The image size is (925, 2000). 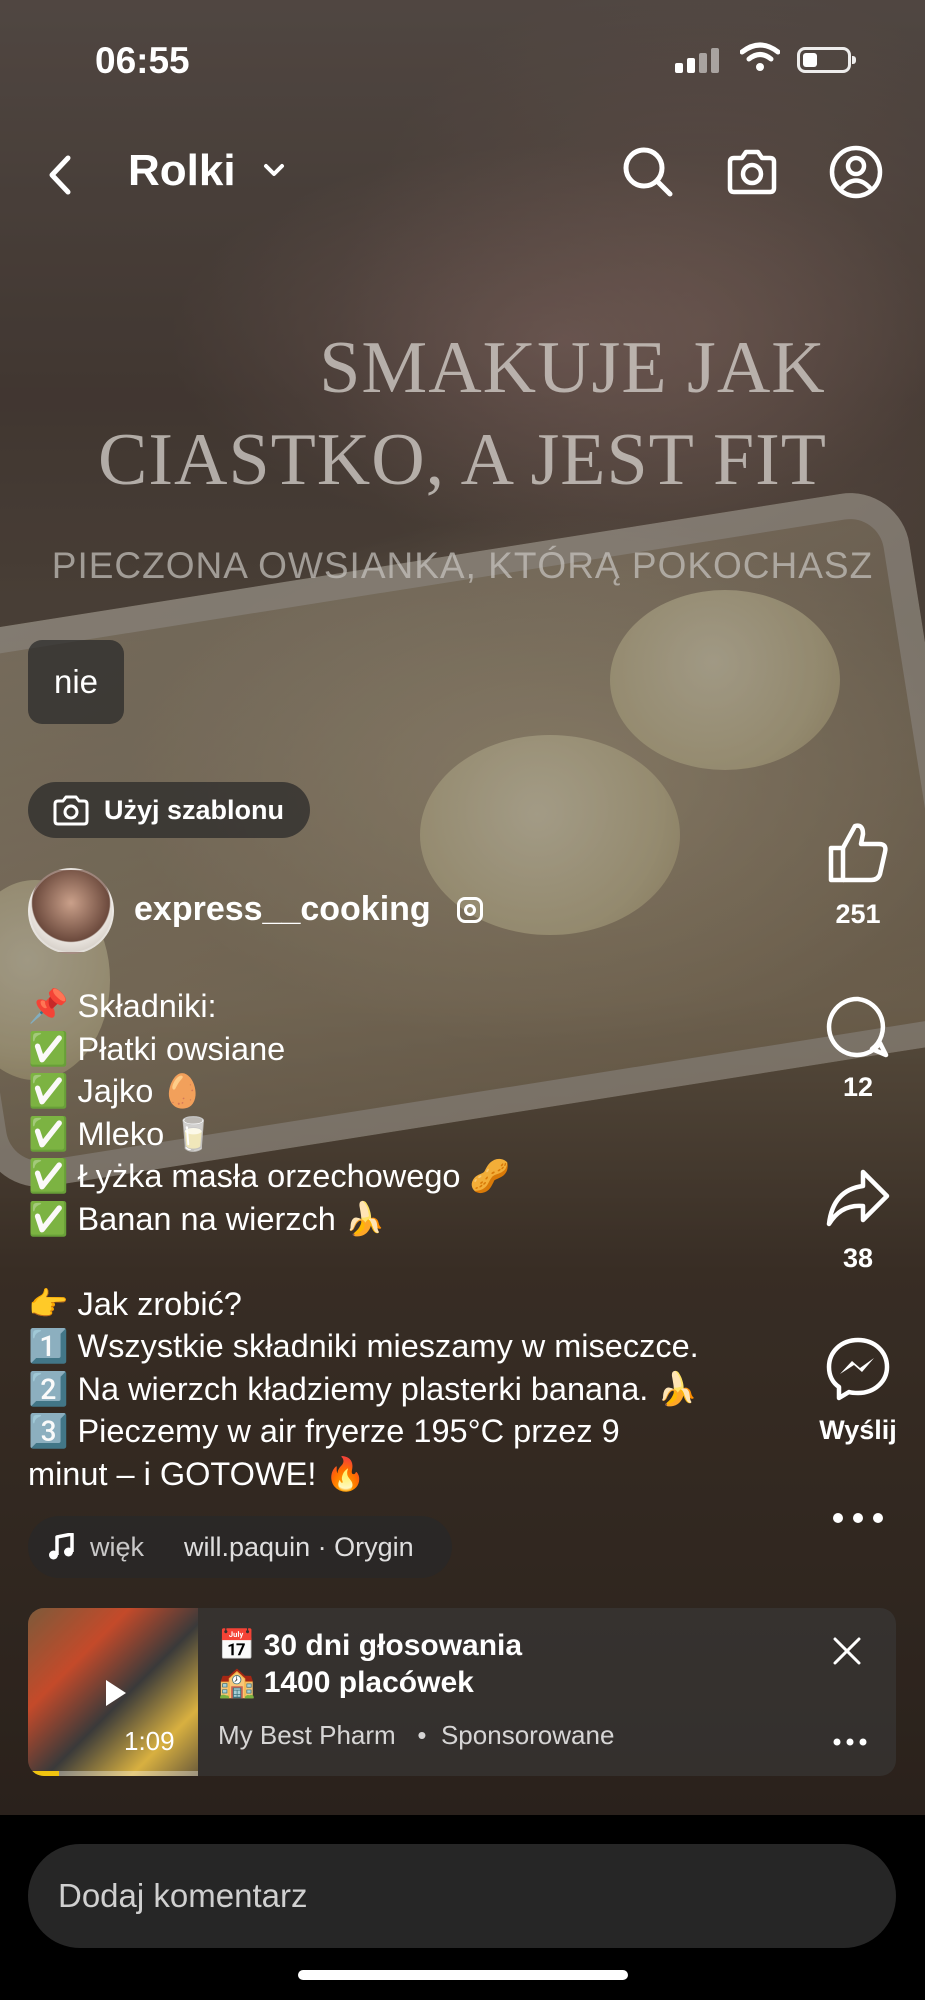 What do you see at coordinates (346, 1682) in the screenshot?
I see `ad-headline-2: 🏫 1400 placówek` at bounding box center [346, 1682].